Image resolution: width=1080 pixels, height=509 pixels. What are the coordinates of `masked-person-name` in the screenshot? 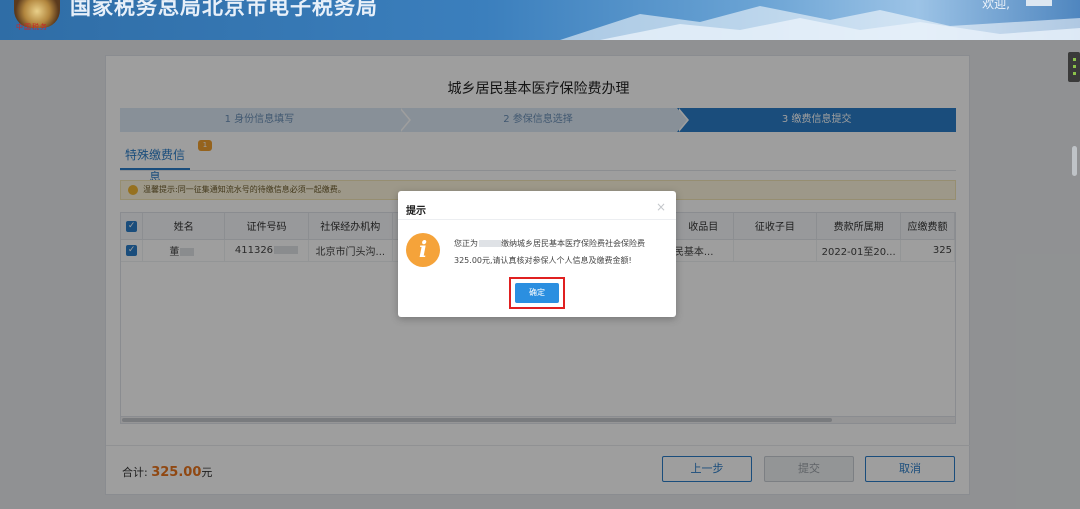 It's located at (490, 243).